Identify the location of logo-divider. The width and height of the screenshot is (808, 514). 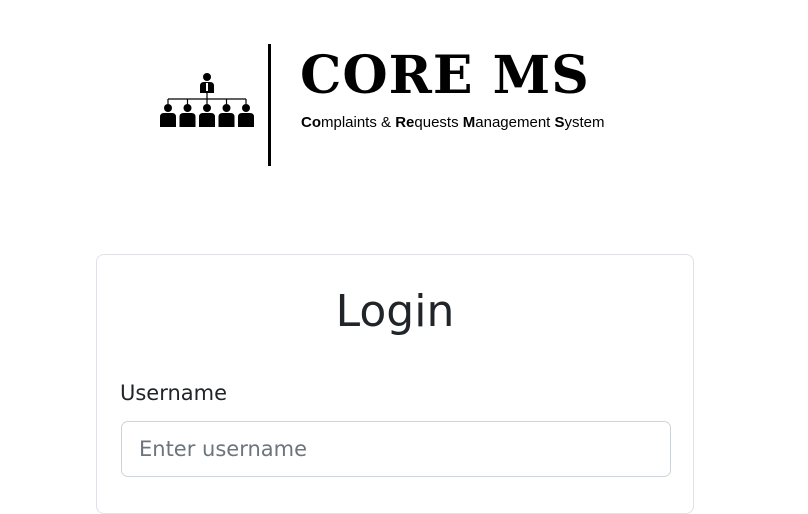
(269, 105).